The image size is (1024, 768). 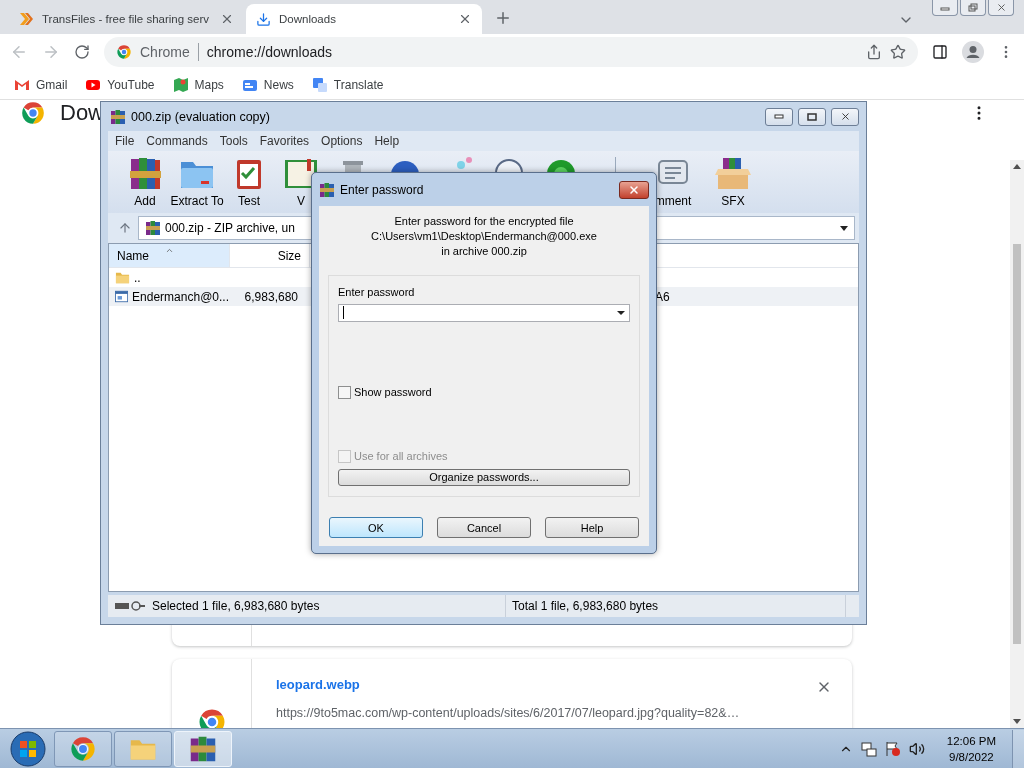 I want to click on status-text: Total 1 file, 6,983,680 bytes, so click(x=585, y=606).